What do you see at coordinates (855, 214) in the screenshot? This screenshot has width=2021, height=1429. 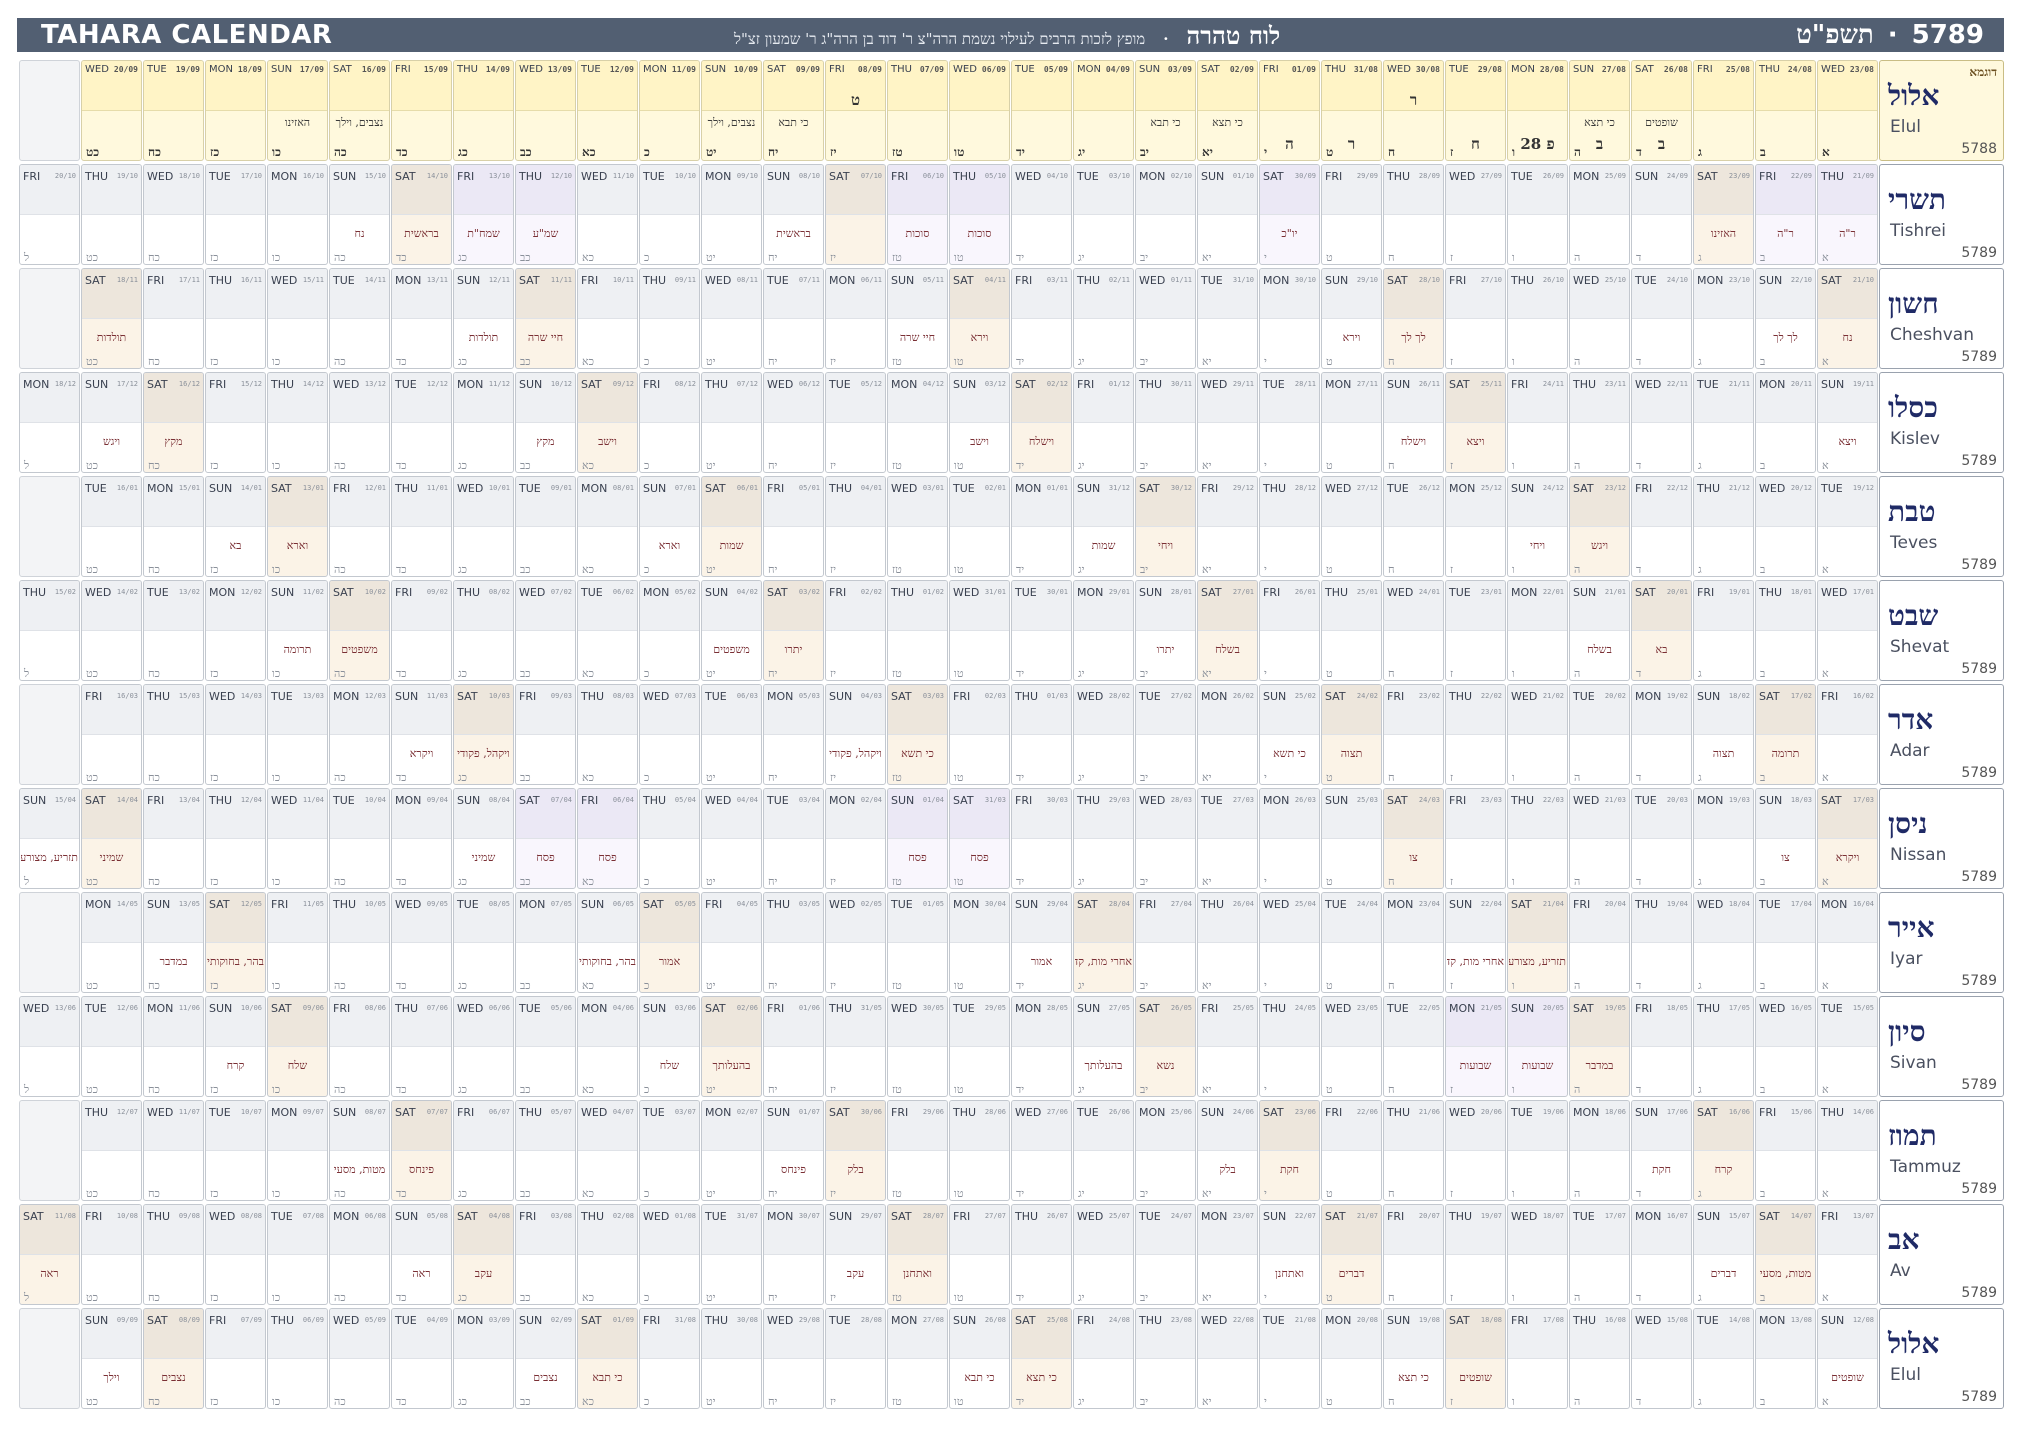 I see `day-cell: SAT 07/10 יז` at bounding box center [855, 214].